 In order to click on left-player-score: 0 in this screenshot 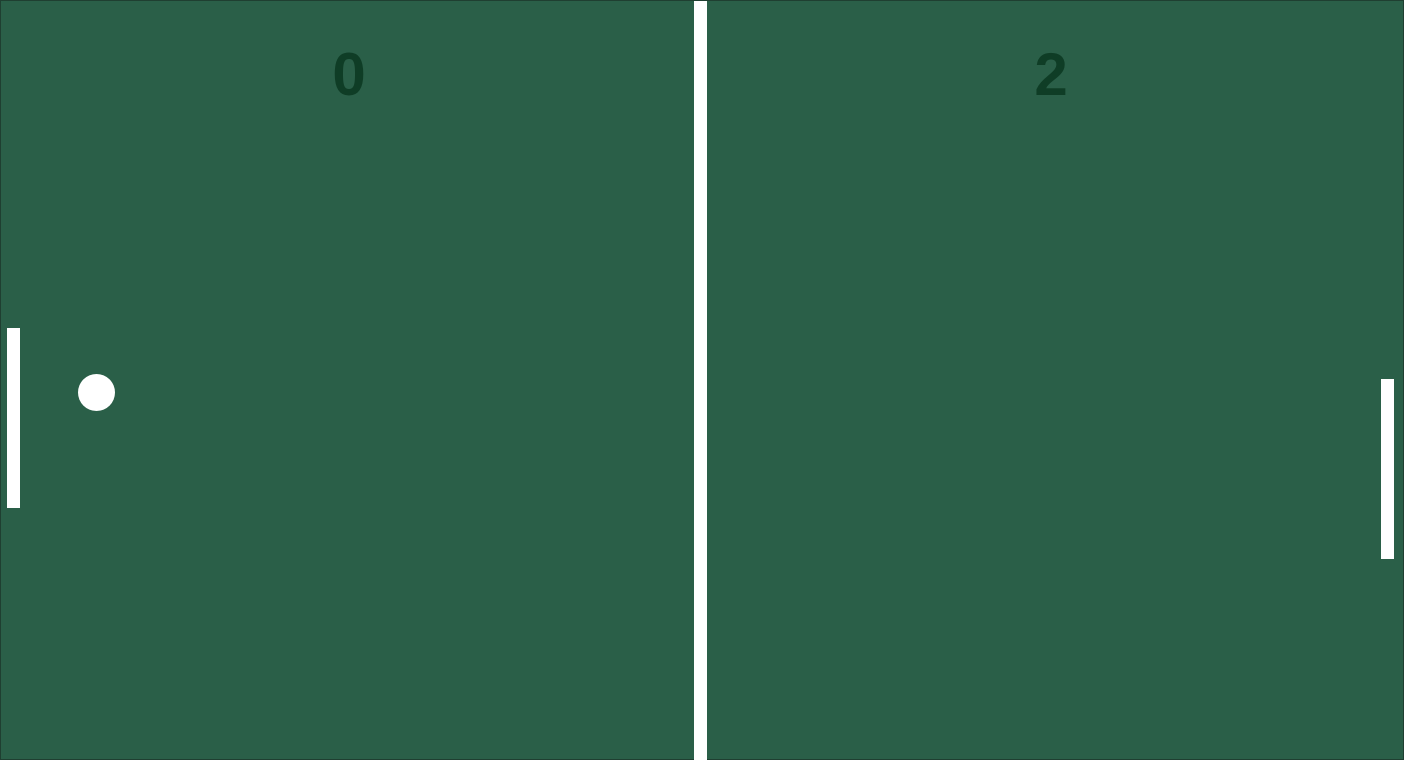, I will do `click(349, 74)`.